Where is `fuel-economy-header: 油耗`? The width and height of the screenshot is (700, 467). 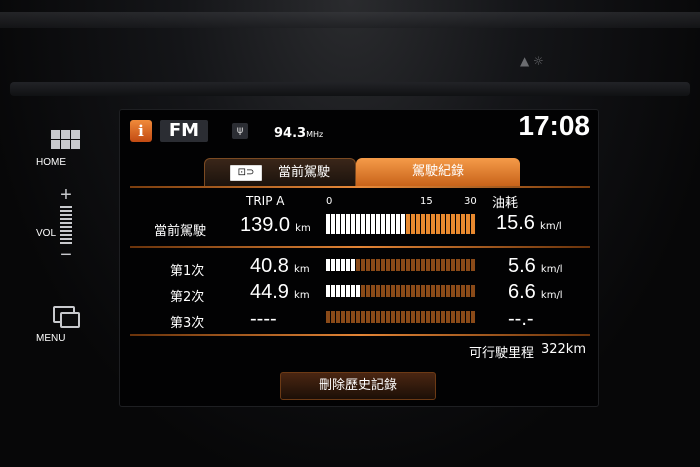 fuel-economy-header: 油耗 is located at coordinates (505, 203).